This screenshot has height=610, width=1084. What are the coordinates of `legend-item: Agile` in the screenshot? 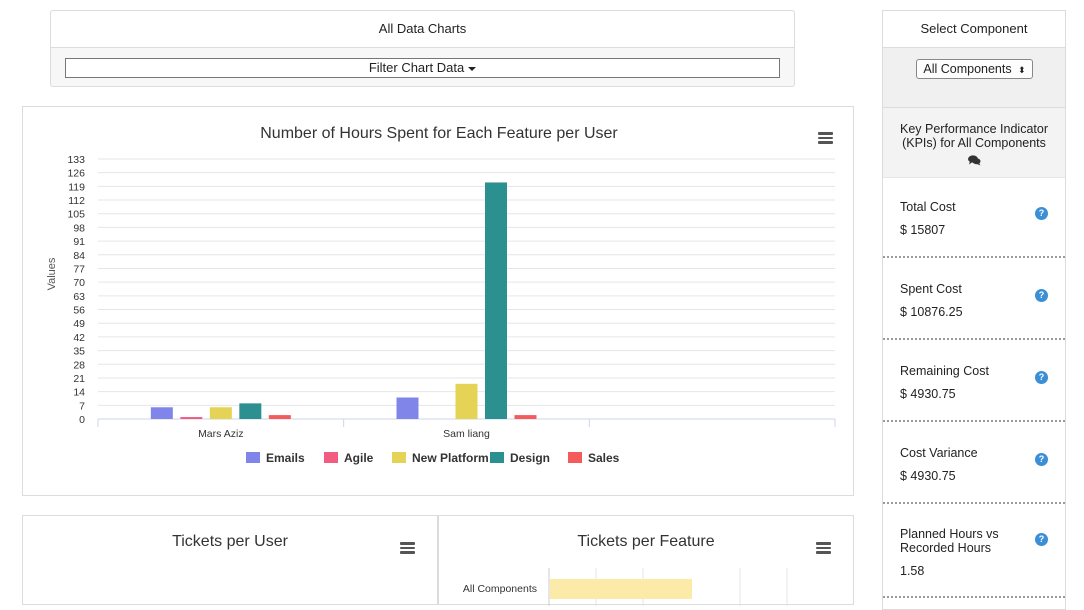 It's located at (349, 458).